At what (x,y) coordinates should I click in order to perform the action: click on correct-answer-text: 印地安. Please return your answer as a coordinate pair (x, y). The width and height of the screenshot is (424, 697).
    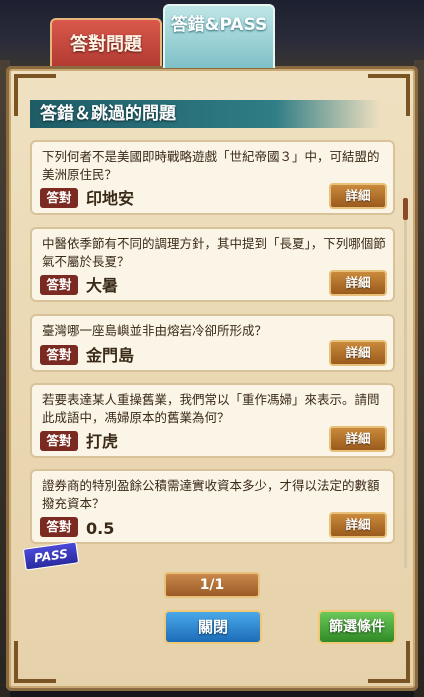
    Looking at the image, I should click on (110, 198).